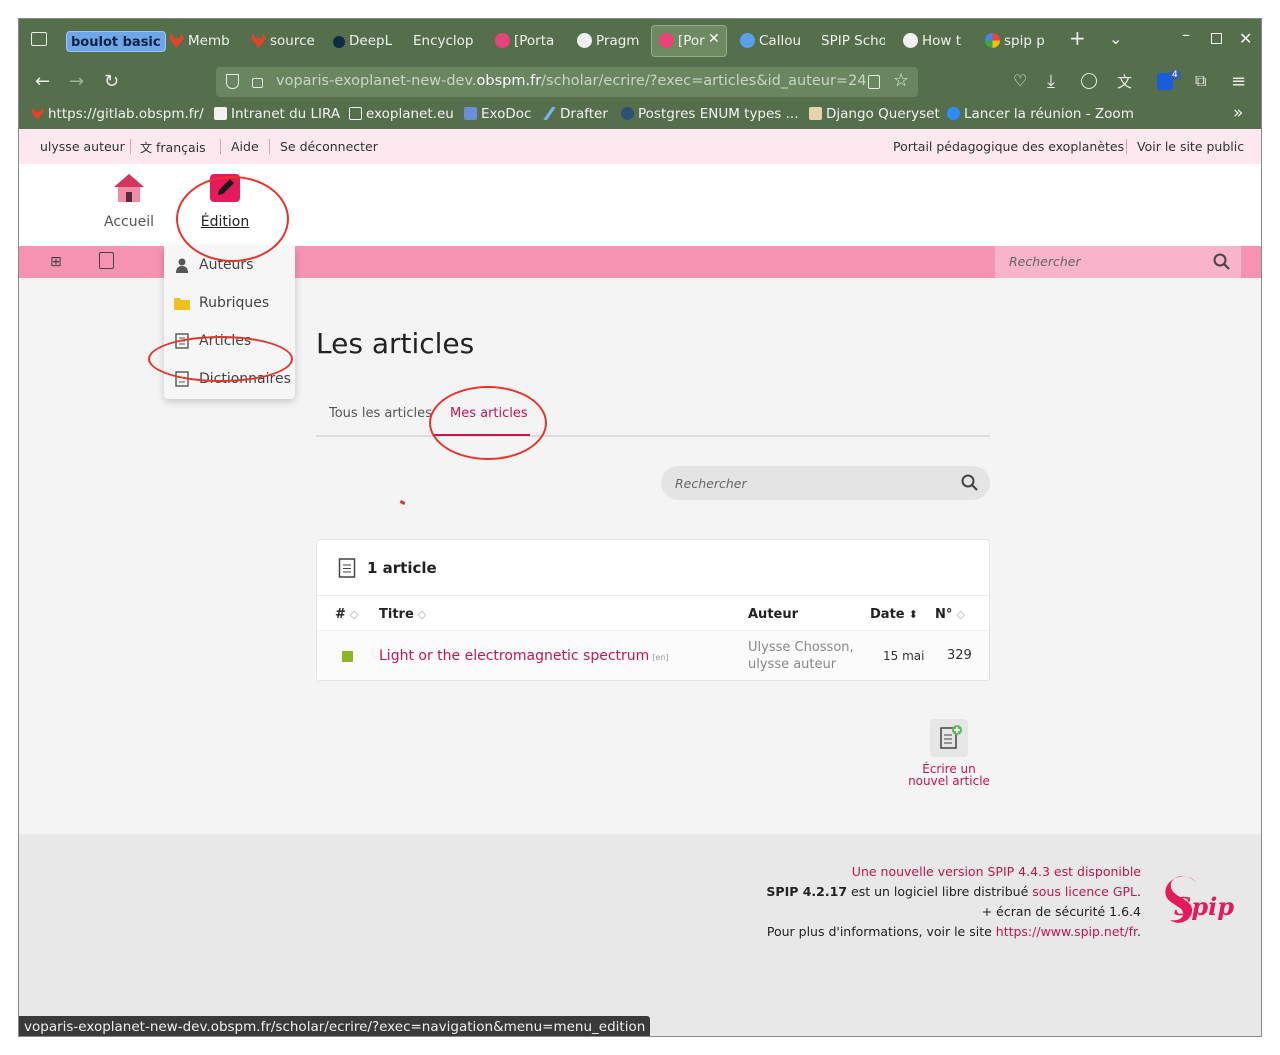 The image size is (1280, 1055). I want to click on column-id: N° ◇, so click(950, 614).